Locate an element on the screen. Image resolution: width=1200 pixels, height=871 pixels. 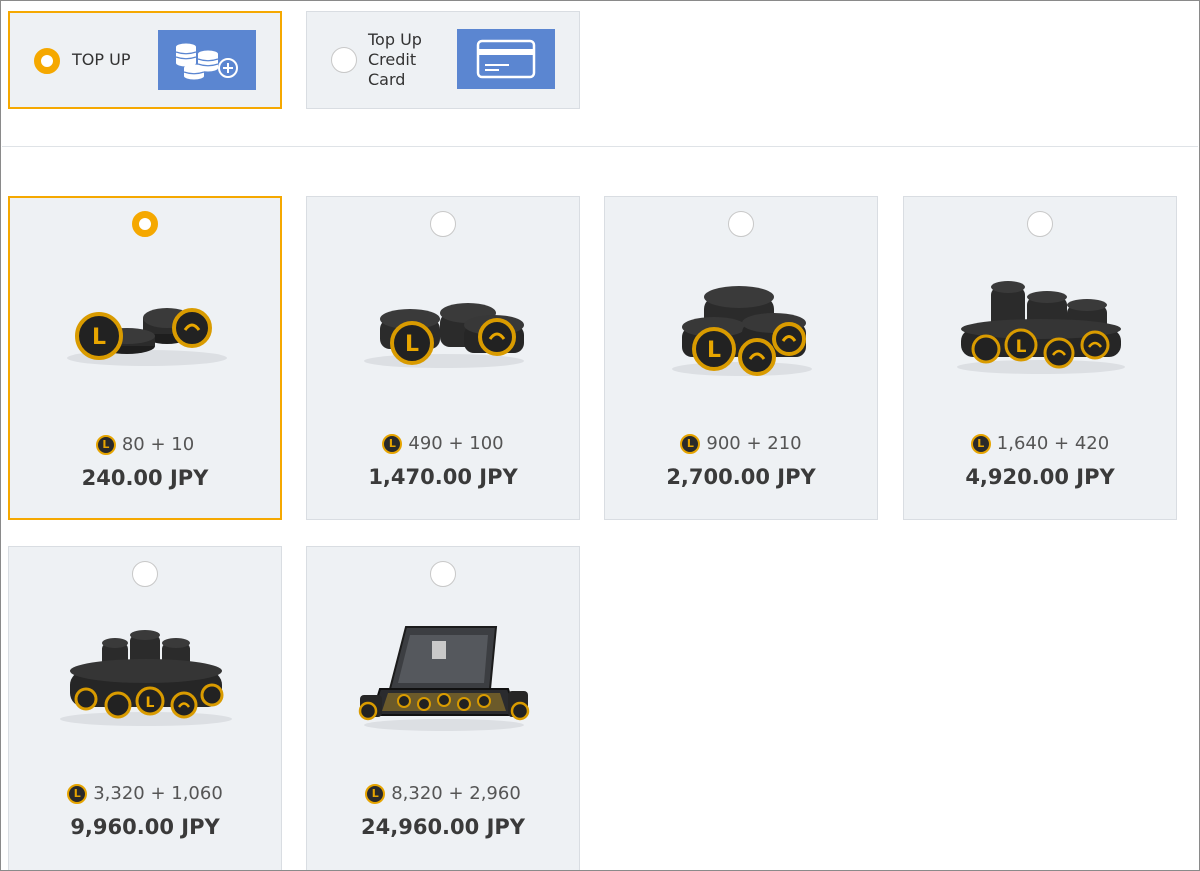
package-price: 1,470.00 JPY is located at coordinates (443, 477).